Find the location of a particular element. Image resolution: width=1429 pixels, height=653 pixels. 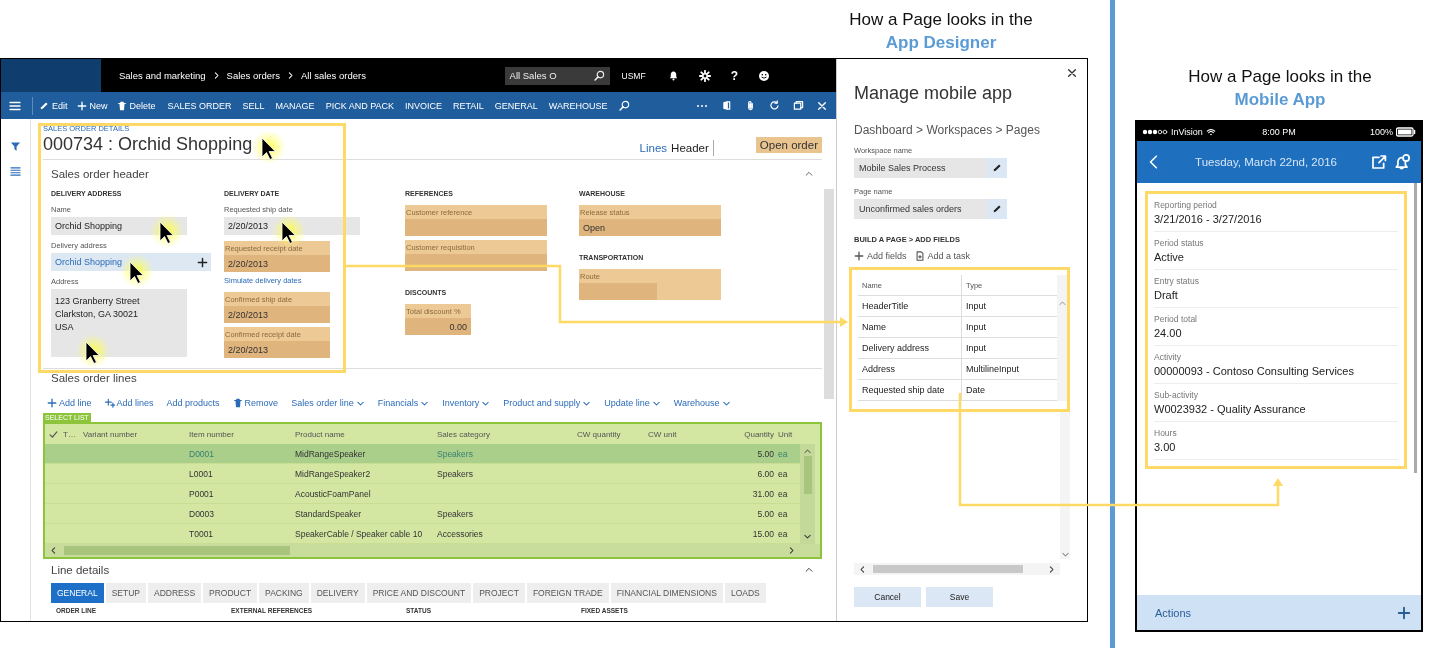

tab: FOREIGN TRADE is located at coordinates (567, 593).